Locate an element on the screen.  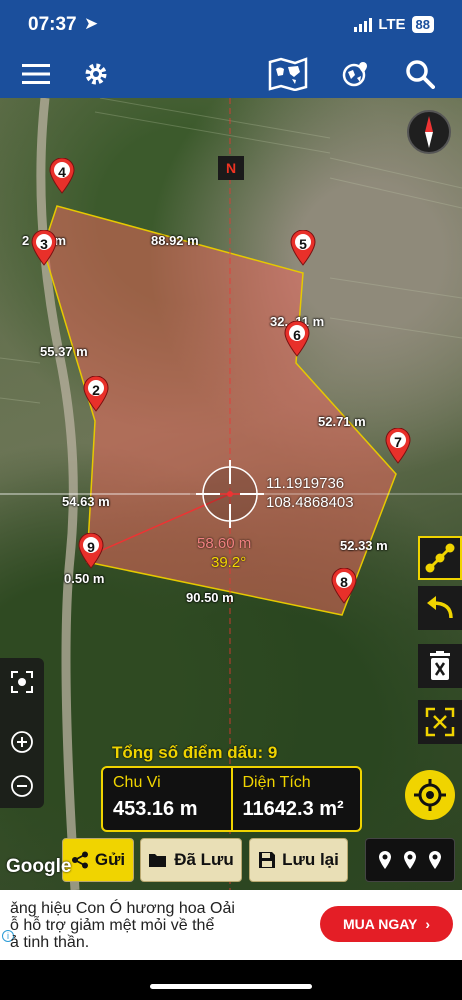
globe-pin-icon is located at coordinates (356, 74).